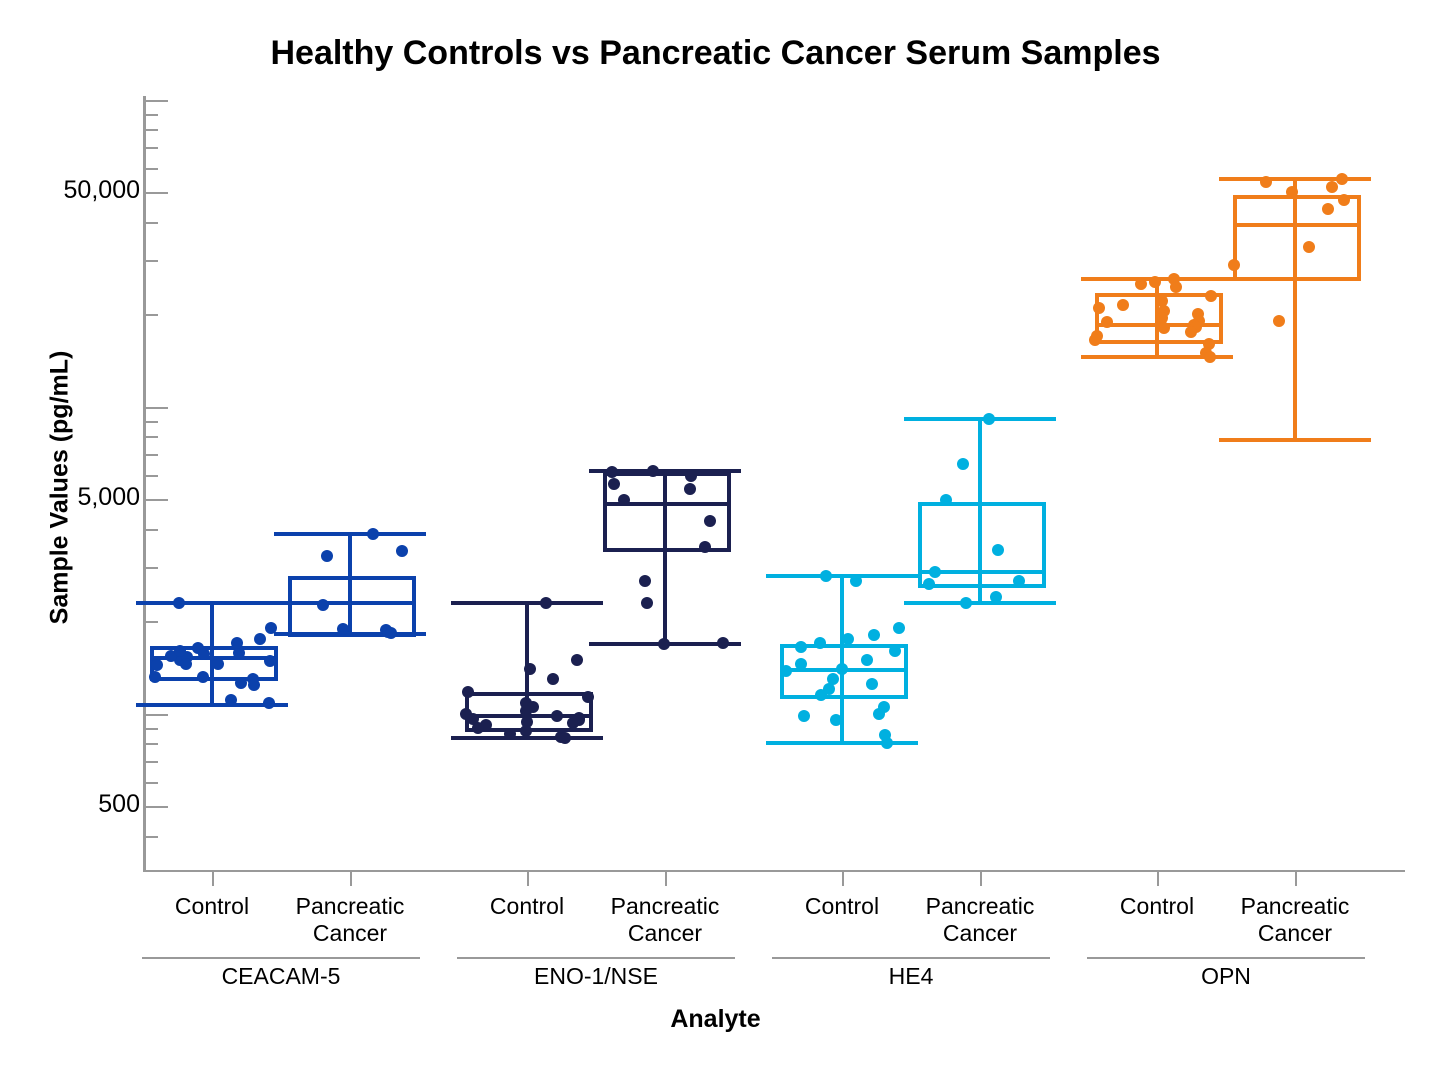 Image resolution: width=1431 pixels, height=1066 pixels. What do you see at coordinates (1226, 976) in the screenshot?
I see `analyte-group-label: OPN` at bounding box center [1226, 976].